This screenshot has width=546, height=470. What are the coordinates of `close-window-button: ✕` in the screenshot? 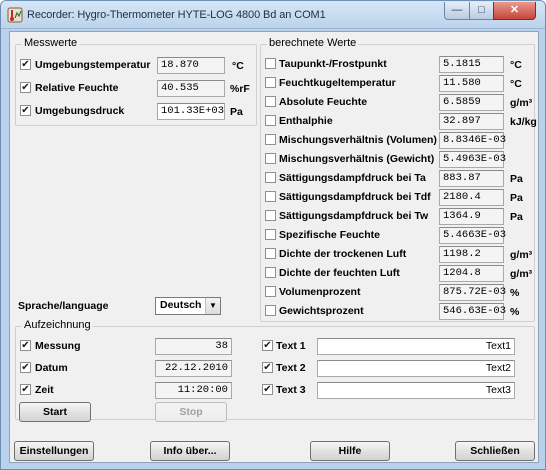 It's located at (514, 11).